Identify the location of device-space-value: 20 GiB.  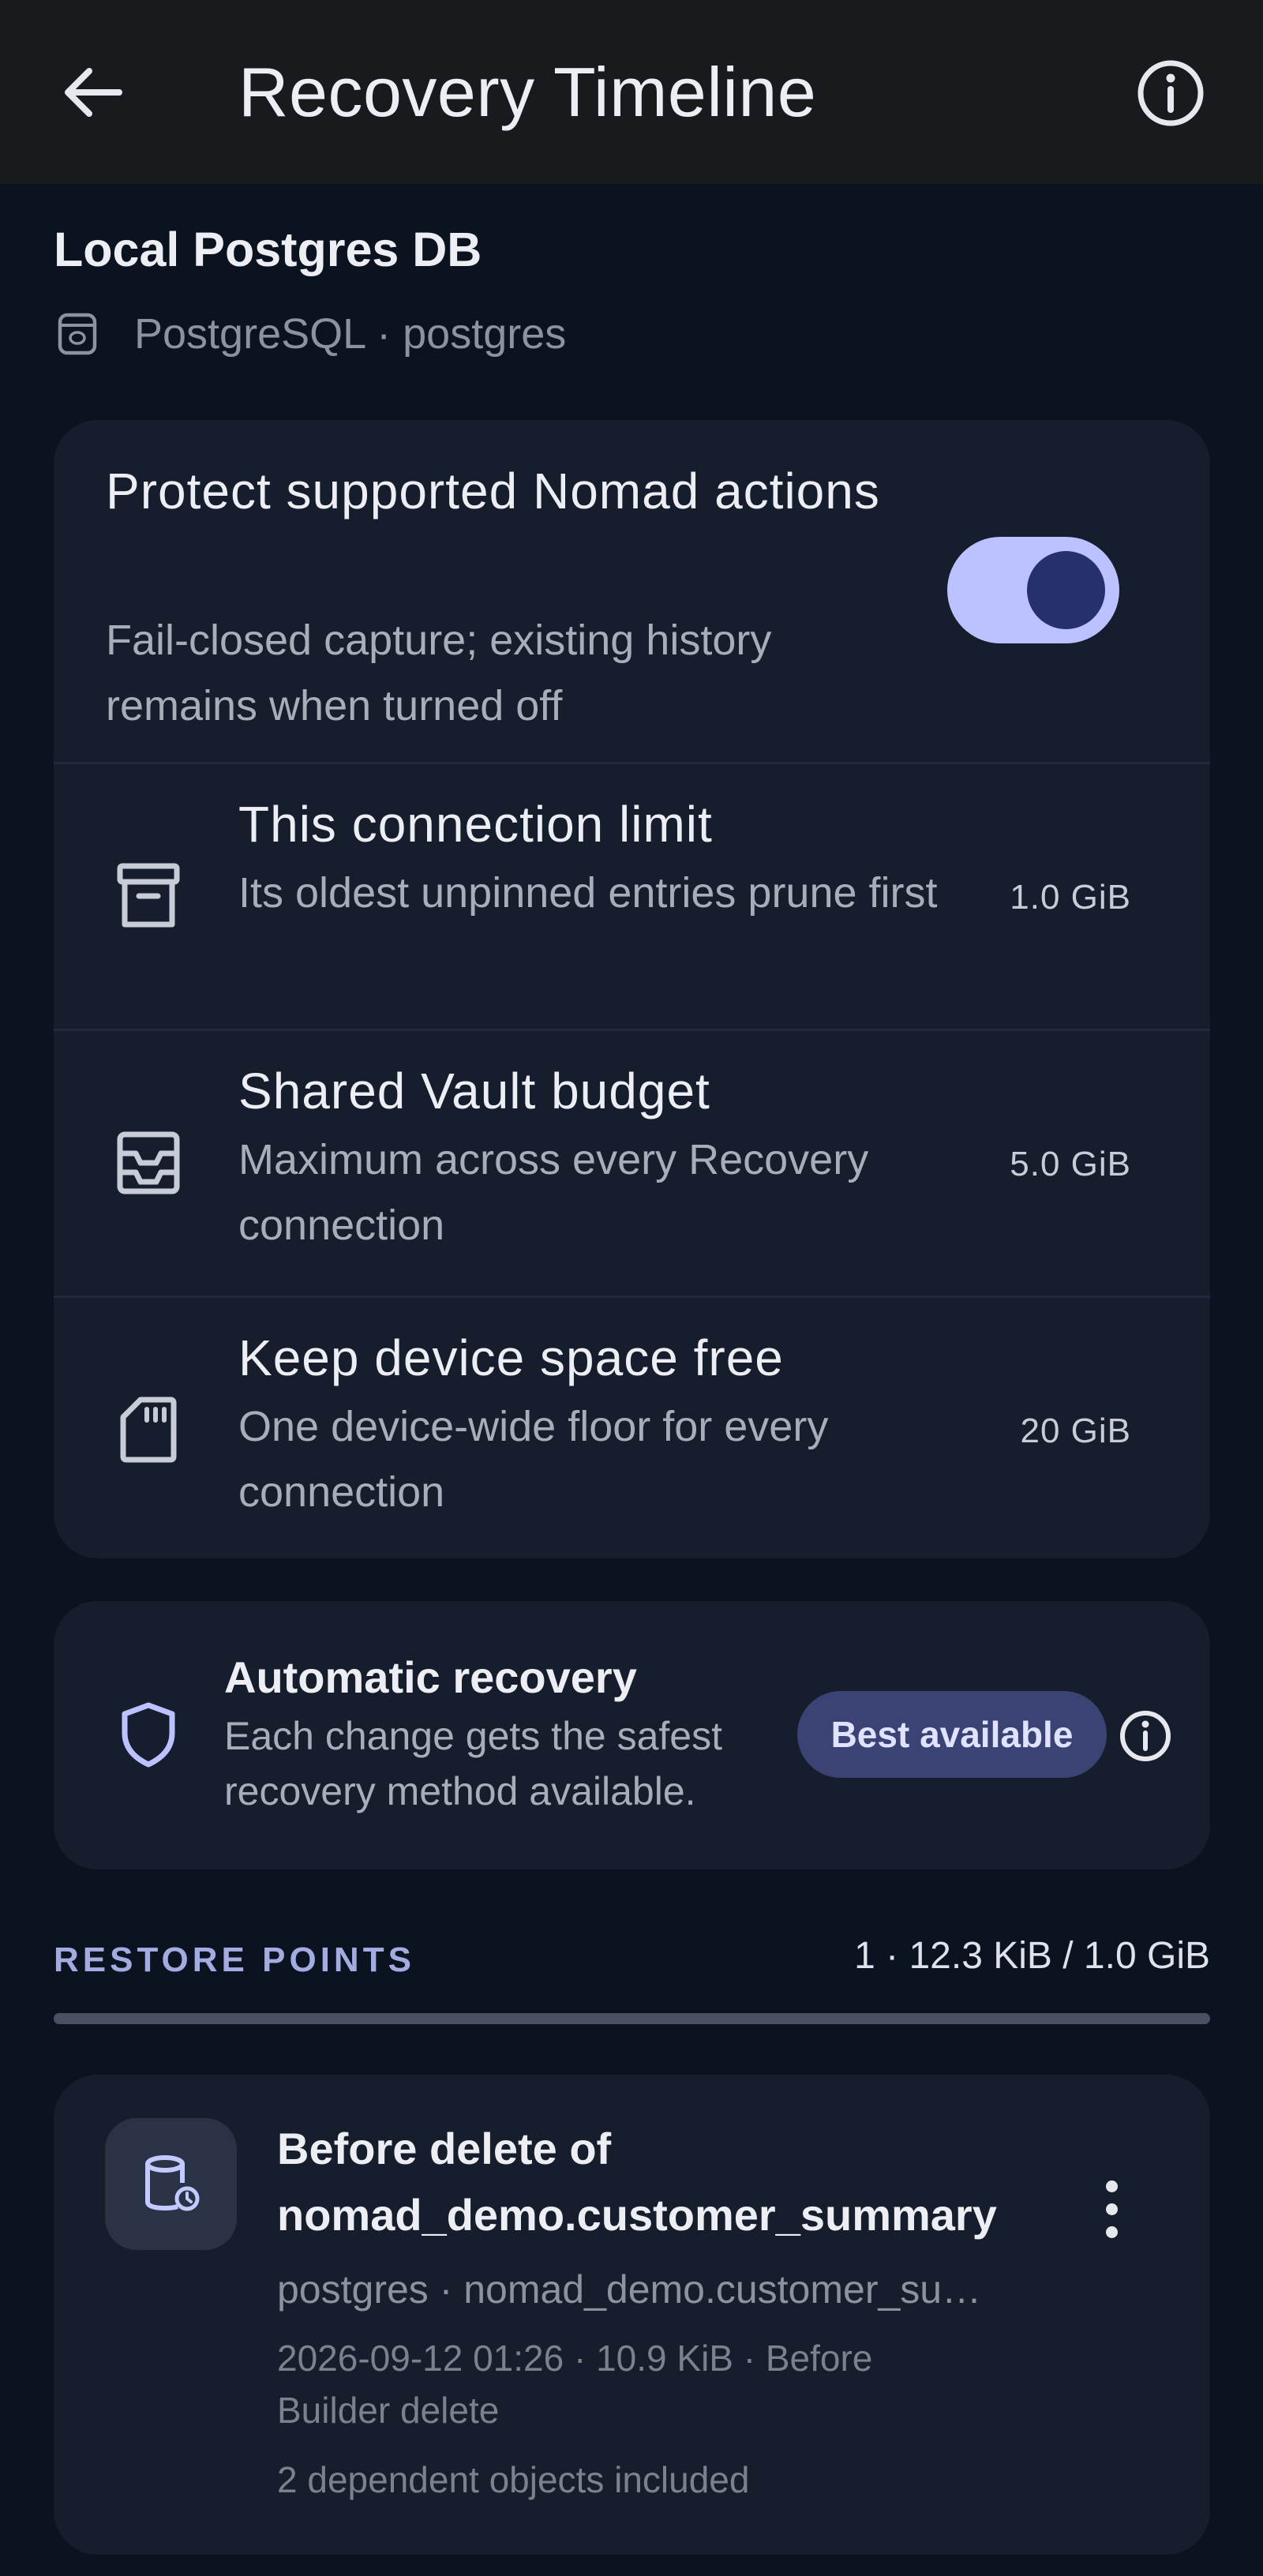
(1075, 1431).